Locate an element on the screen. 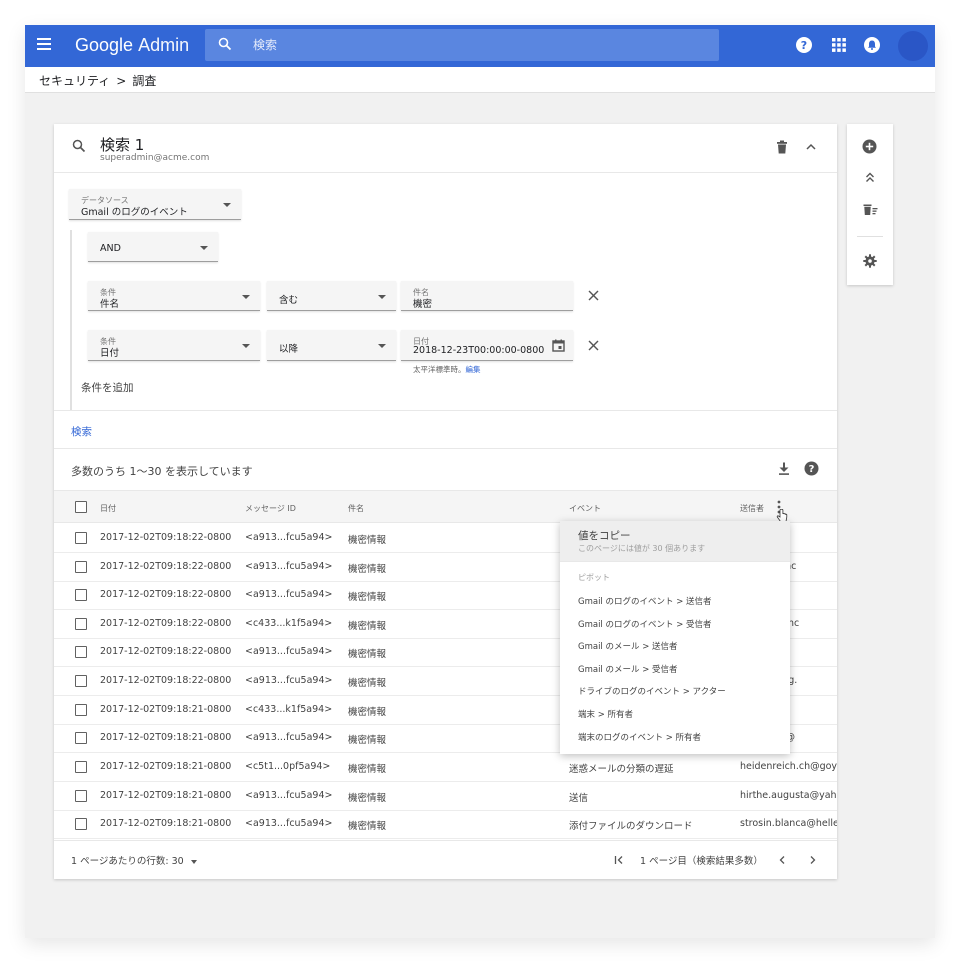 The image size is (960, 963). menu-icon is located at coordinates (44, 44).